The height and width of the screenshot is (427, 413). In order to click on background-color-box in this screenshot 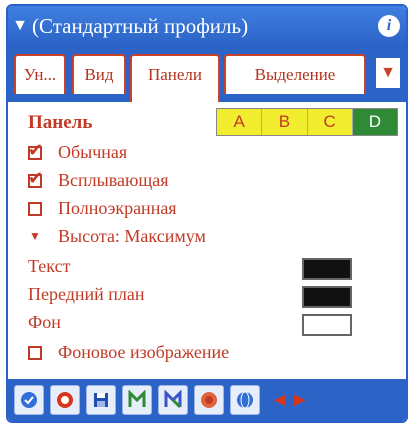, I will do `click(327, 325)`.